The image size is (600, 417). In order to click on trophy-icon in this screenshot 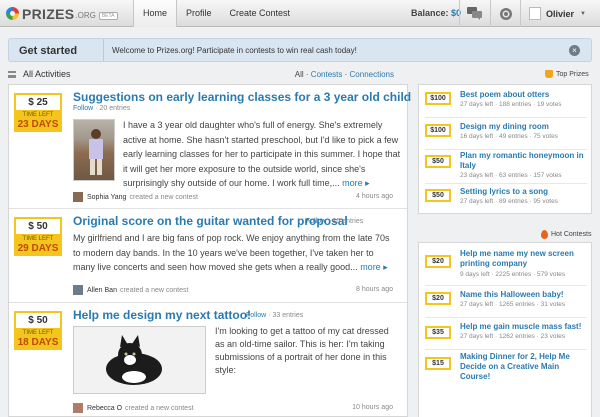, I will do `click(549, 74)`.